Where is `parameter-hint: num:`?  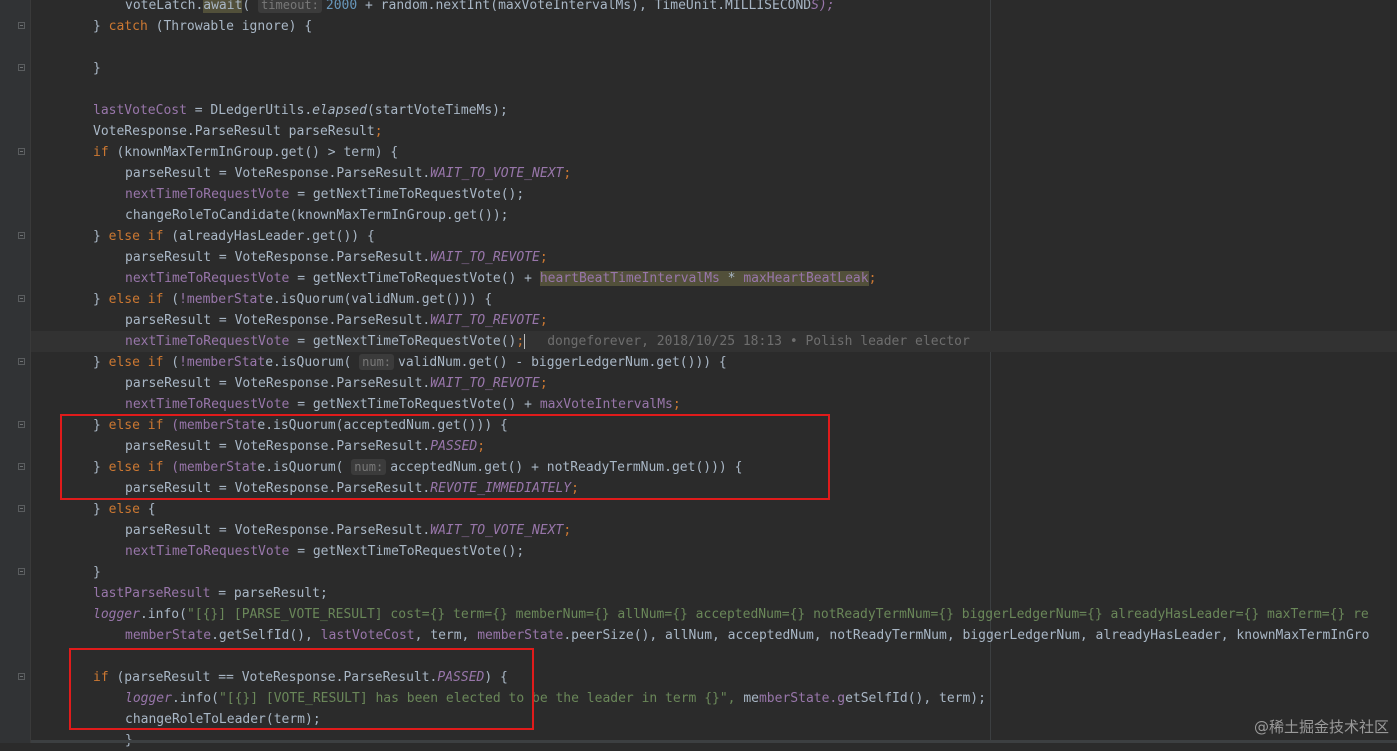 parameter-hint: num: is located at coordinates (377, 362).